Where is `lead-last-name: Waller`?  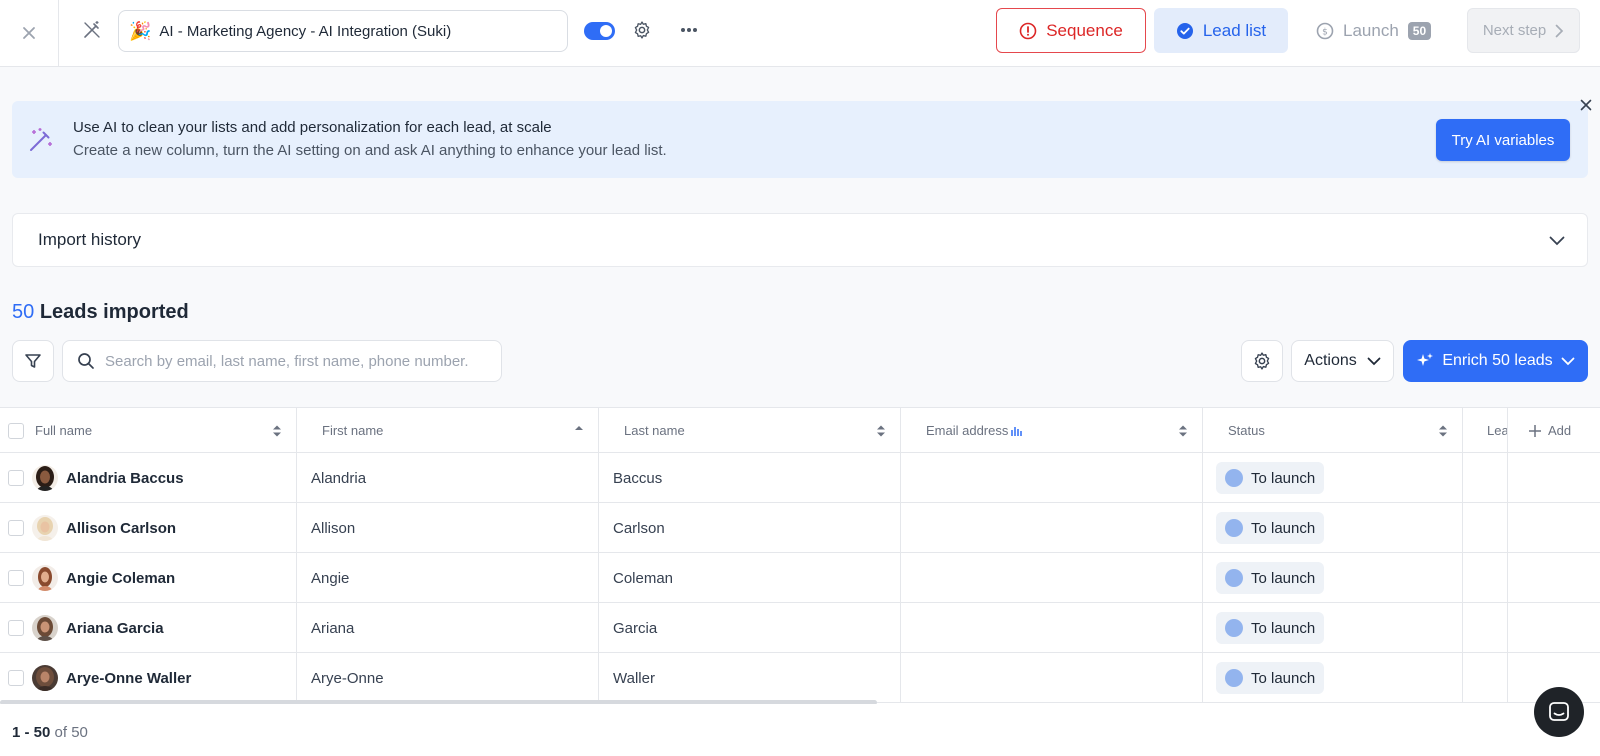
lead-last-name: Waller is located at coordinates (750, 678).